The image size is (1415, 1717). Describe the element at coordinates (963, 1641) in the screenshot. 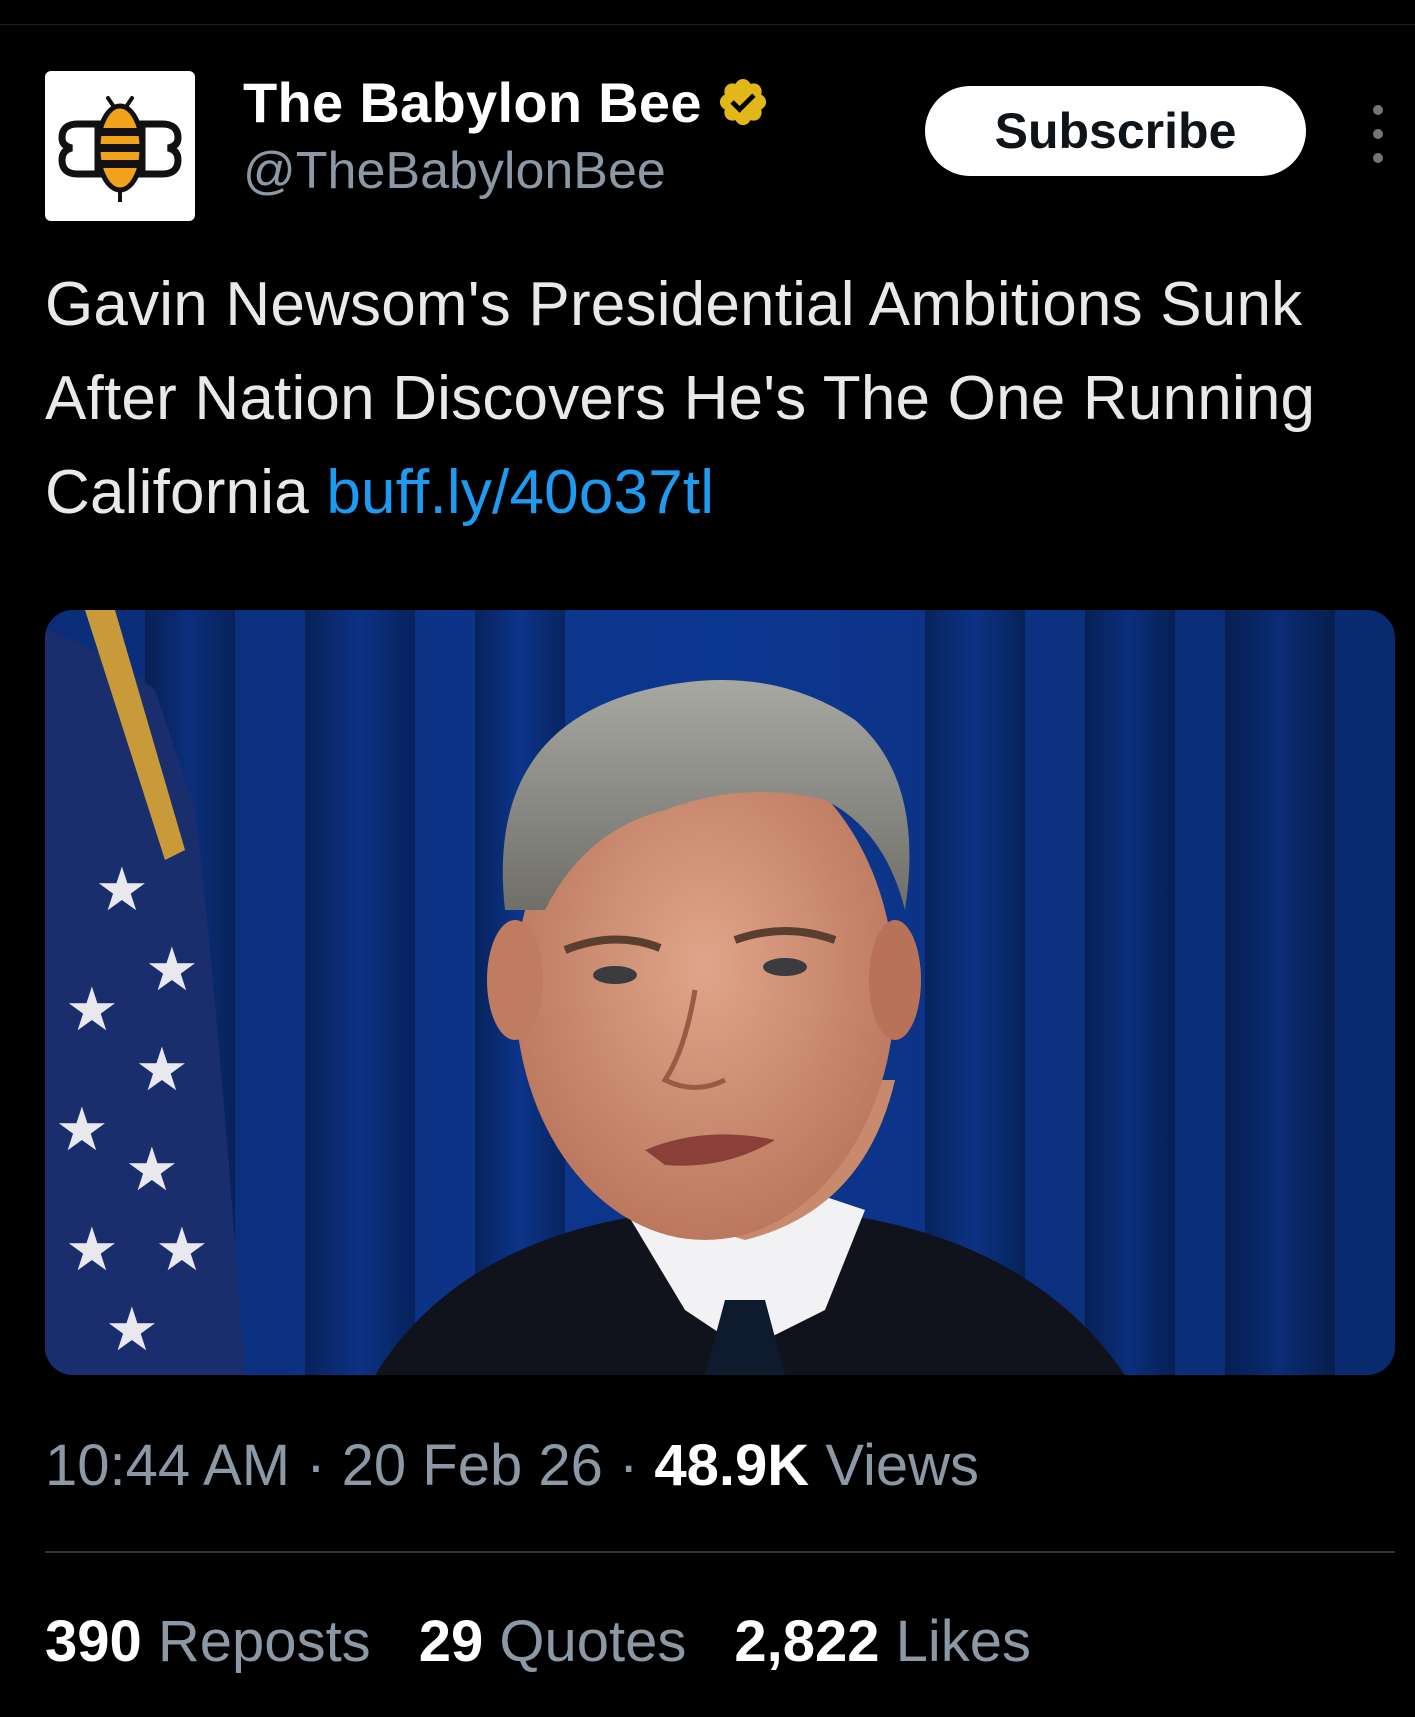

I see `likes-label: Likes` at that location.